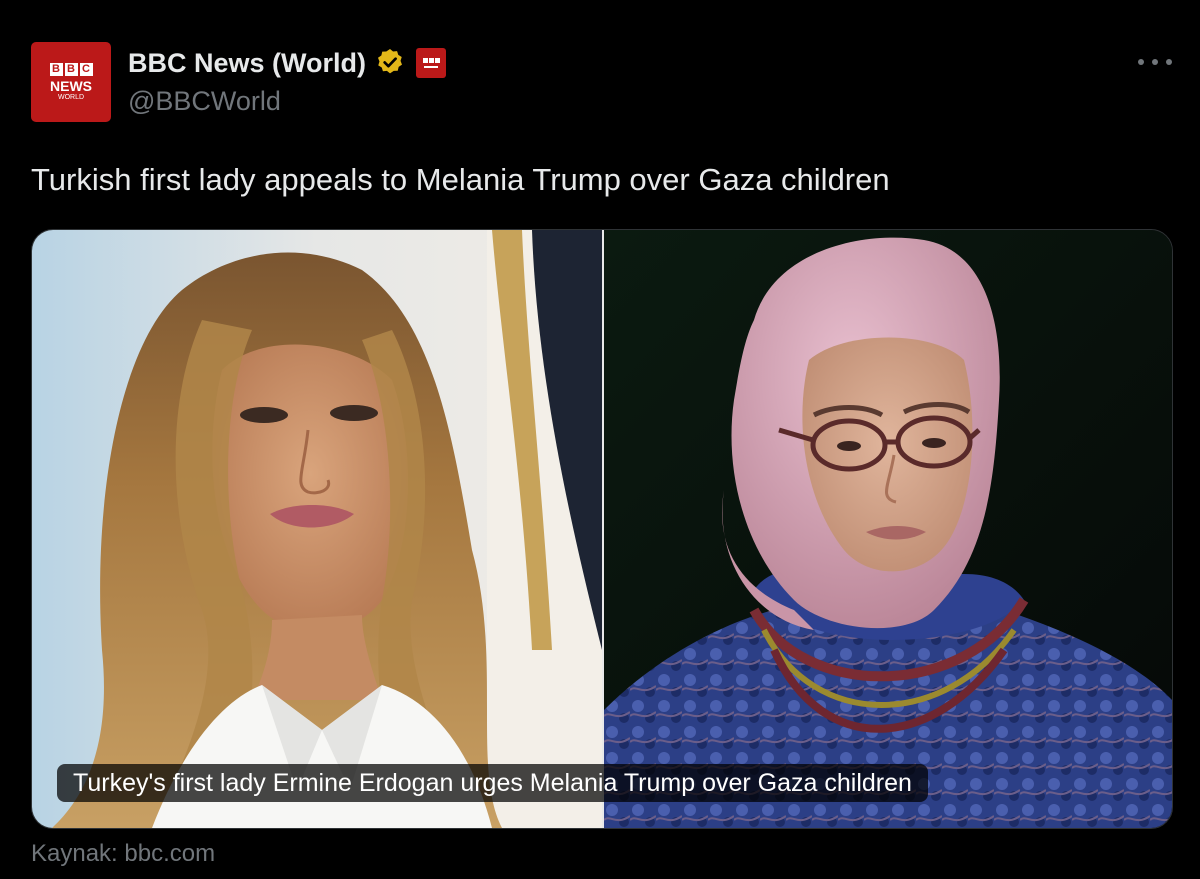 The image size is (1200, 879). Describe the element at coordinates (1155, 62) in the screenshot. I see `more-horizontal-icon` at that location.